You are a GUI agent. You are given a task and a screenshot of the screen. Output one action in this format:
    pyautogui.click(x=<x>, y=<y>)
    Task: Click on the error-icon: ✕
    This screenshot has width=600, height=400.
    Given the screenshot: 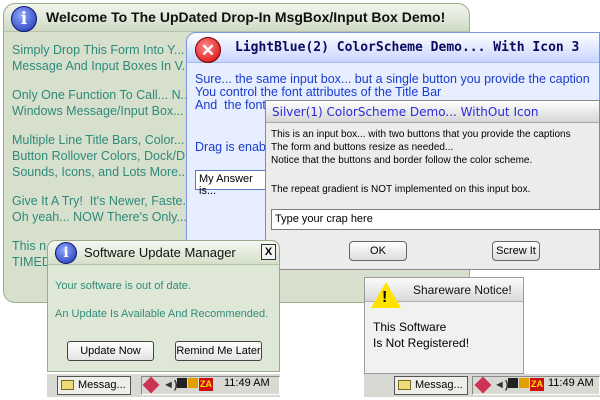 What is the action you would take?
    pyautogui.click(x=208, y=50)
    